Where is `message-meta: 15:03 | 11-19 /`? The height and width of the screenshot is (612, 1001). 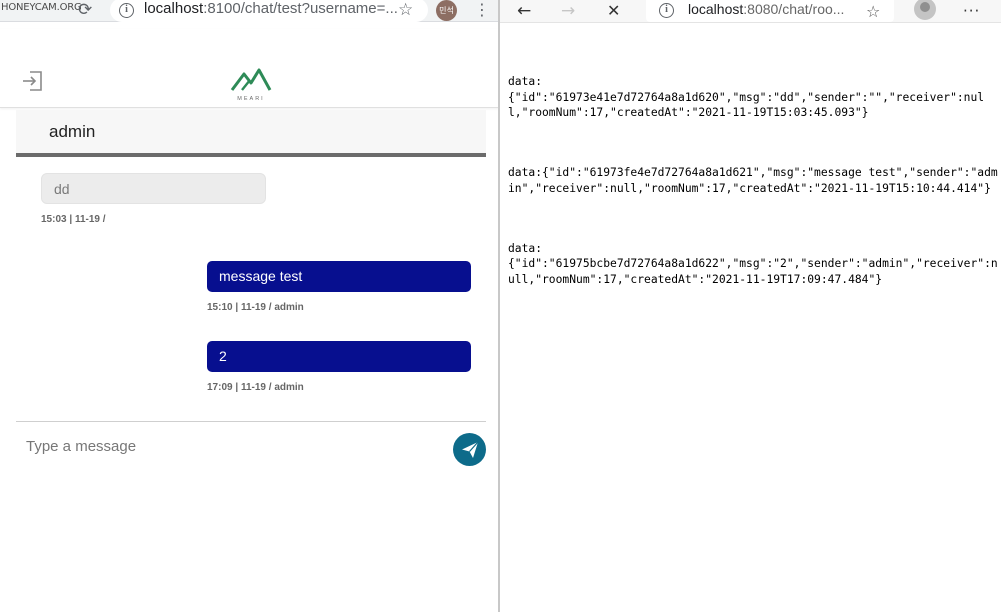 message-meta: 15:03 | 11-19 / is located at coordinates (73, 219).